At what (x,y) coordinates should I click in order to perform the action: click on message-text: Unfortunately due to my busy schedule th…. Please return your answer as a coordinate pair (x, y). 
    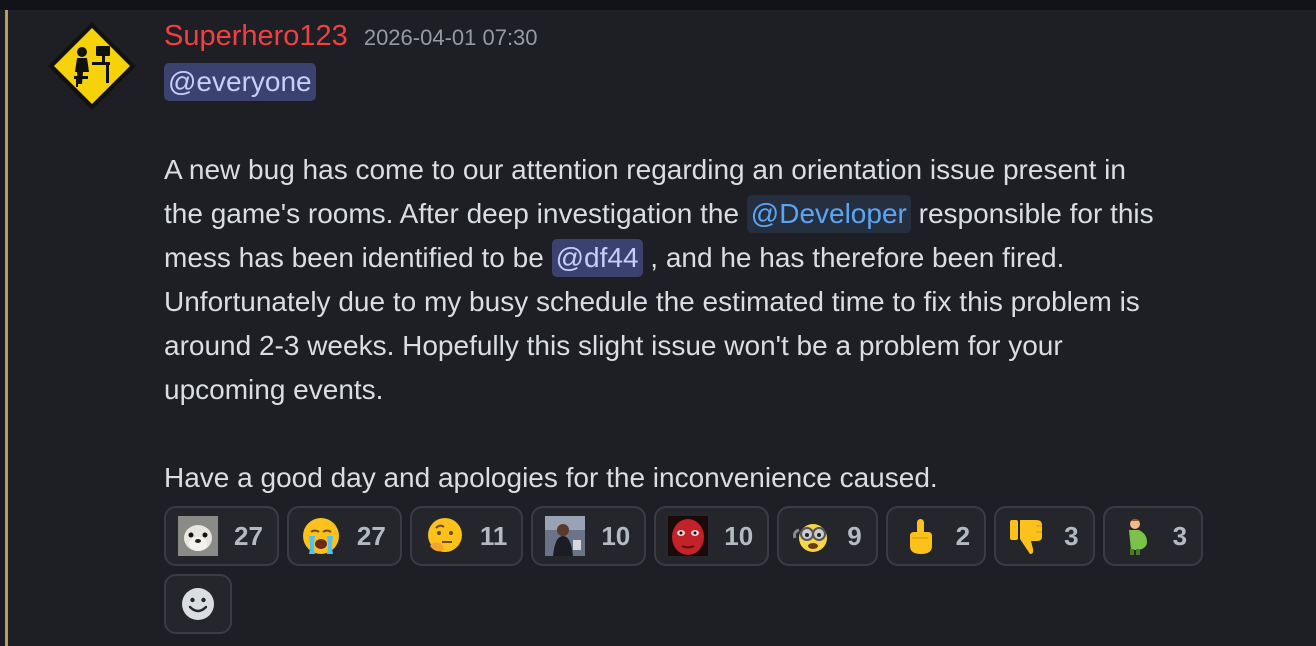
    Looking at the image, I should click on (652, 301).